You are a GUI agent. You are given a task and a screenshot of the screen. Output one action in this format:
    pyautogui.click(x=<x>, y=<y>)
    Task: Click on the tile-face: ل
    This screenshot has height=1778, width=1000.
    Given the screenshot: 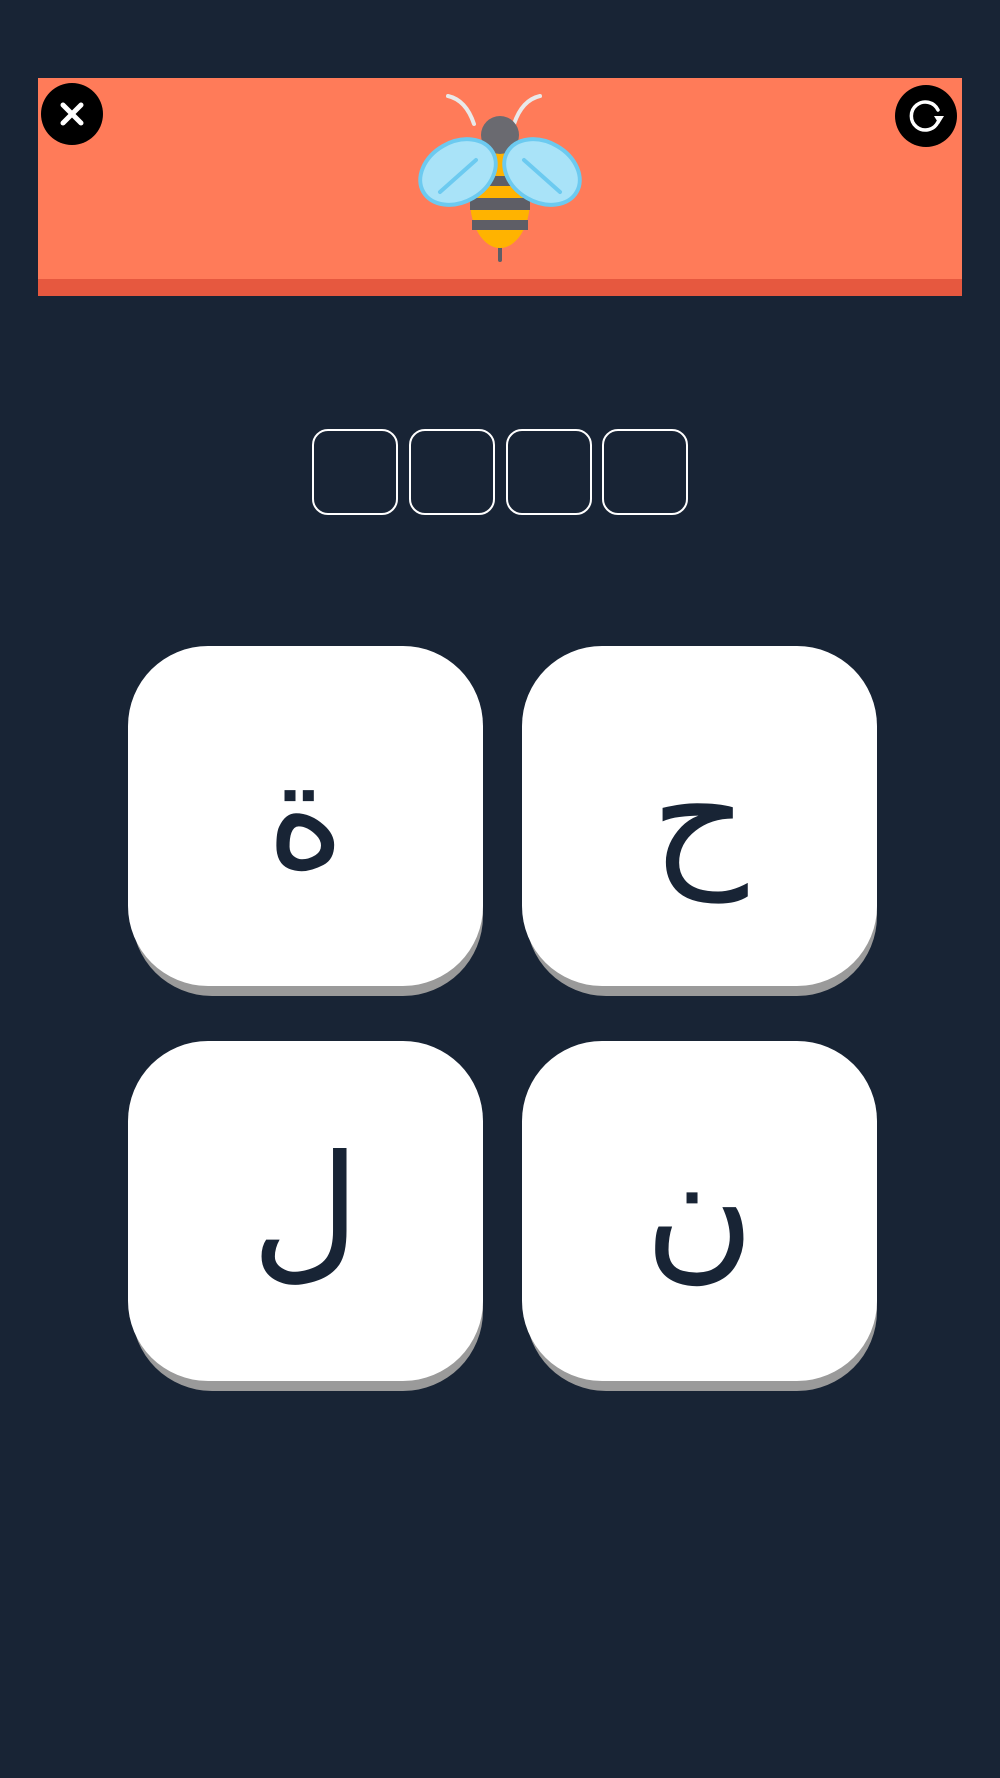 What is the action you would take?
    pyautogui.click(x=305, y=1211)
    